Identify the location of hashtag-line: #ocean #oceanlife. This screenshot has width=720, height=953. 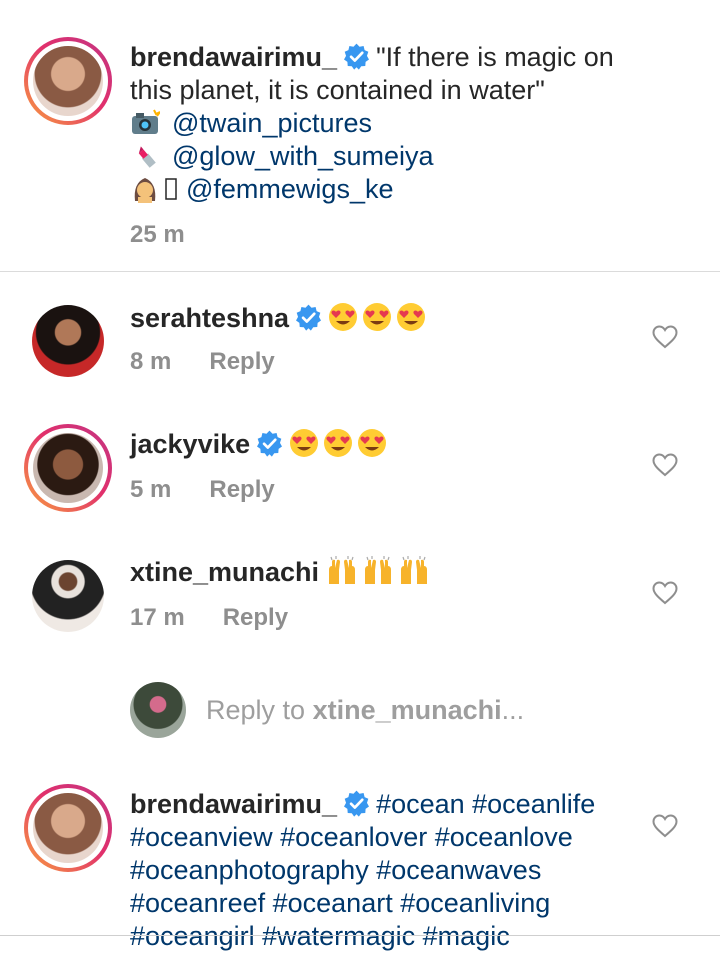
(485, 804).